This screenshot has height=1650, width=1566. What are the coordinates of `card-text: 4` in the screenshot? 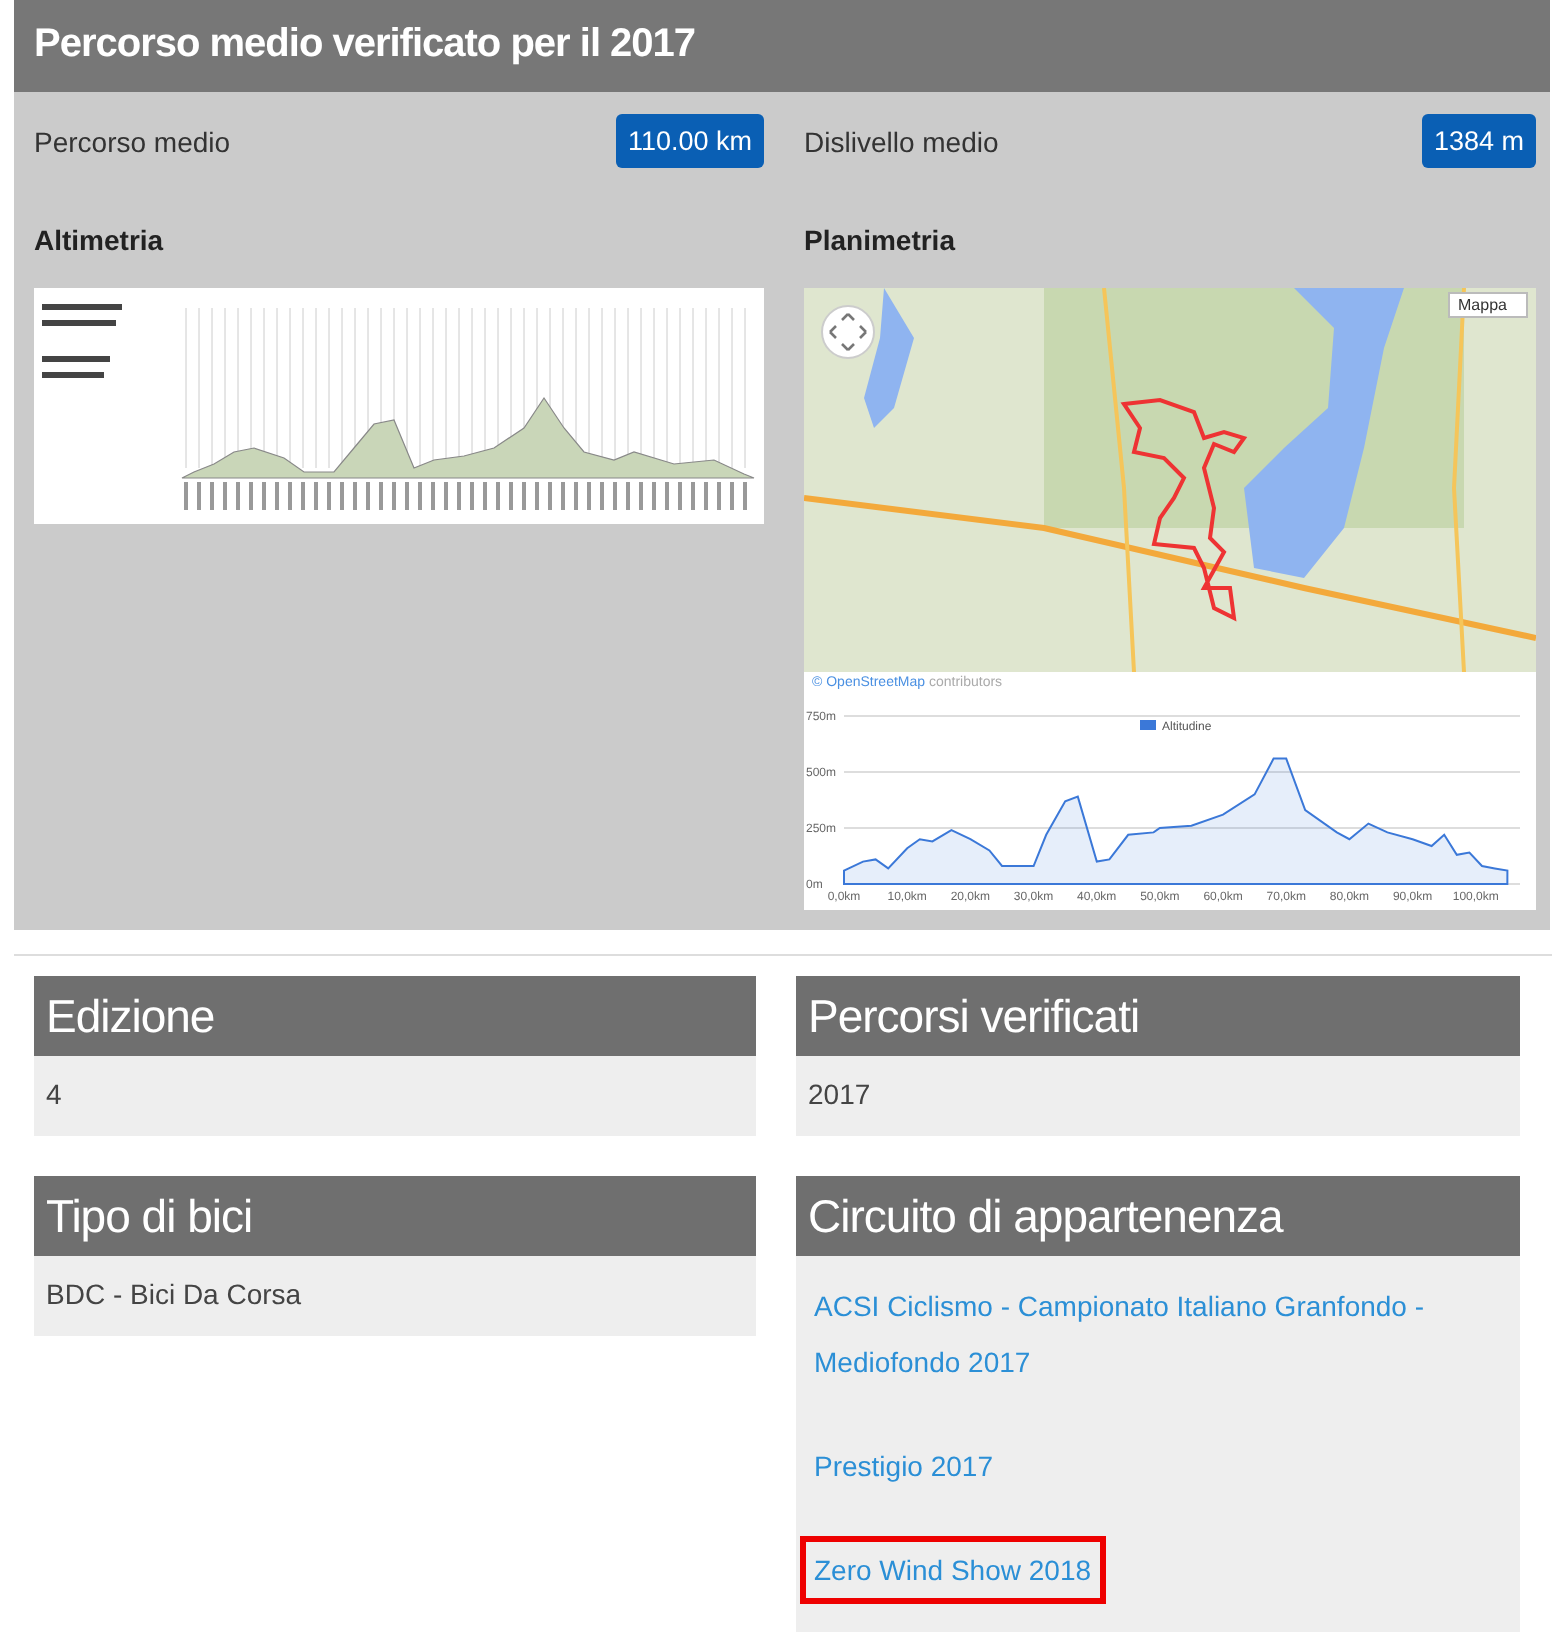 It's located at (55, 1095).